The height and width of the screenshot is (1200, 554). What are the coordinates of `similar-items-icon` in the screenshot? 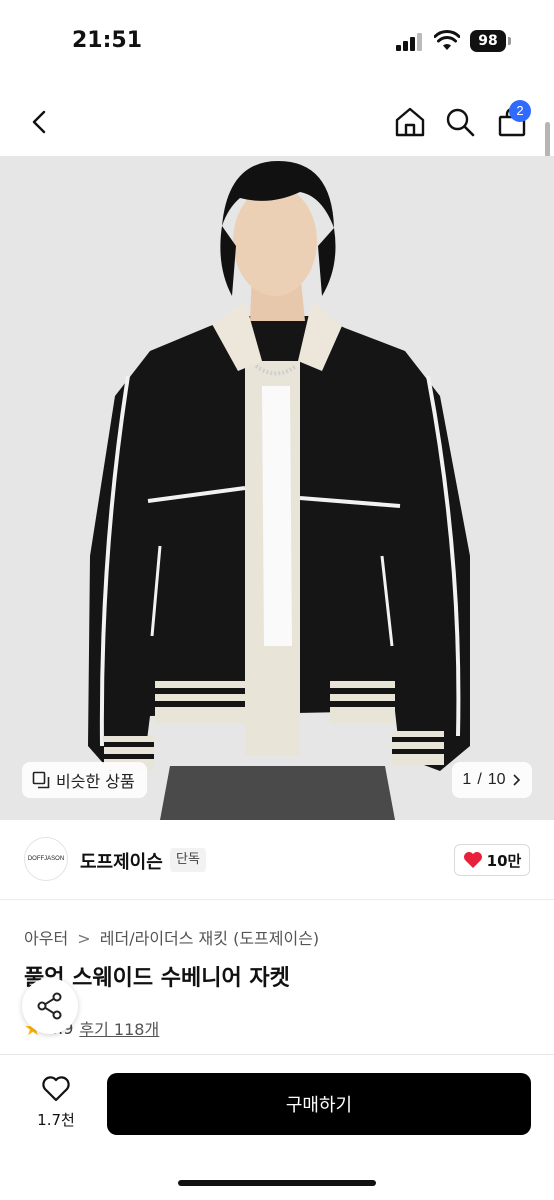 It's located at (41, 780).